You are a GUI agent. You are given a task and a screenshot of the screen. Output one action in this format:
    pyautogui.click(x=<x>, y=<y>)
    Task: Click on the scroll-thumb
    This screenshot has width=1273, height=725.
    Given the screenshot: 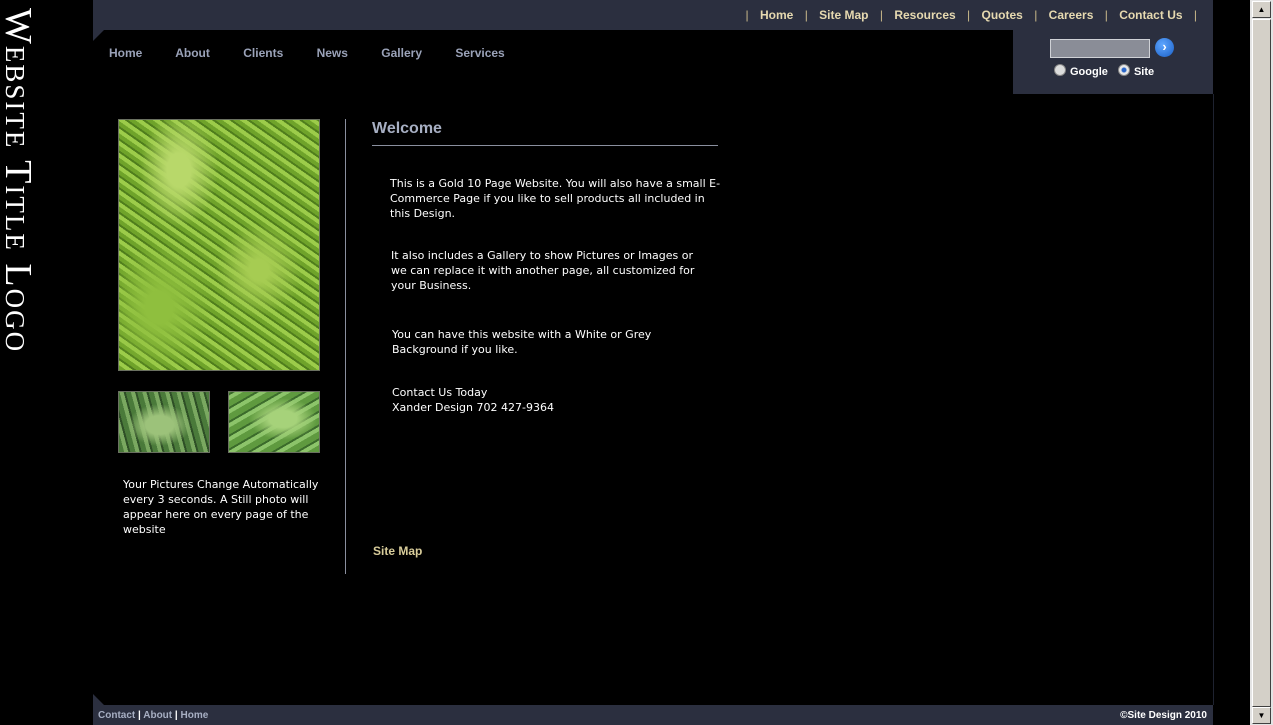 What is the action you would take?
    pyautogui.click(x=1261, y=363)
    